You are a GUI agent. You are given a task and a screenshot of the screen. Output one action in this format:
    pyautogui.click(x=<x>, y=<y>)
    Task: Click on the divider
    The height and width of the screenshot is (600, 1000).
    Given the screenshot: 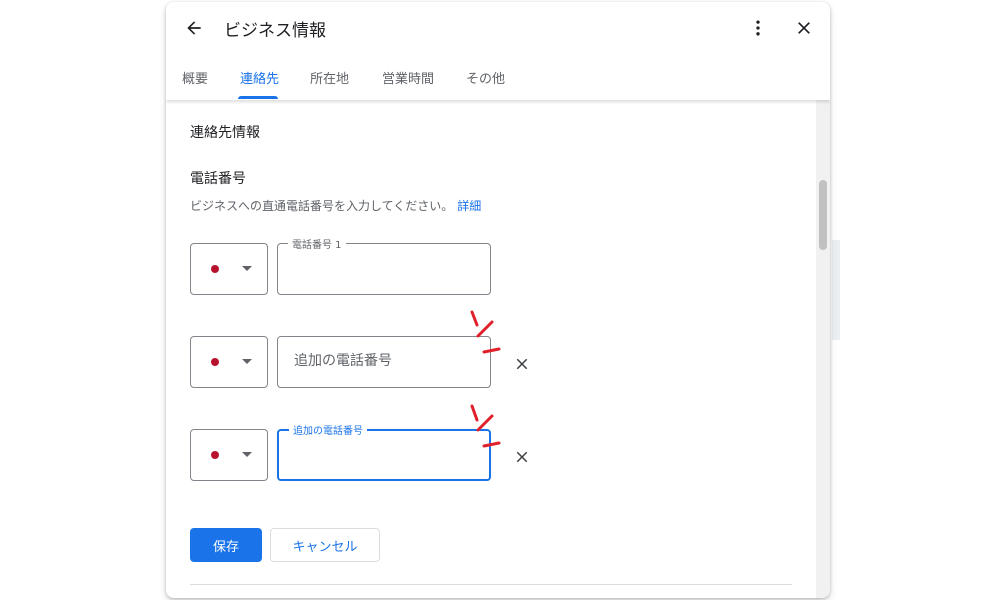 What is the action you would take?
    pyautogui.click(x=491, y=584)
    